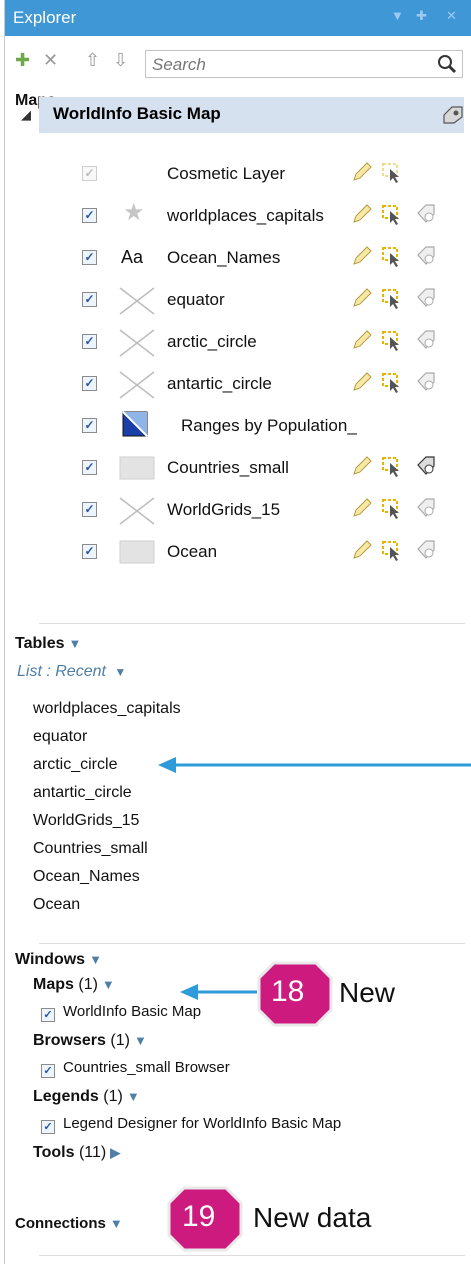 Image resolution: width=471 pixels, height=1264 pixels. Describe the element at coordinates (367, 992) in the screenshot. I see `callout-text-18: New` at that location.